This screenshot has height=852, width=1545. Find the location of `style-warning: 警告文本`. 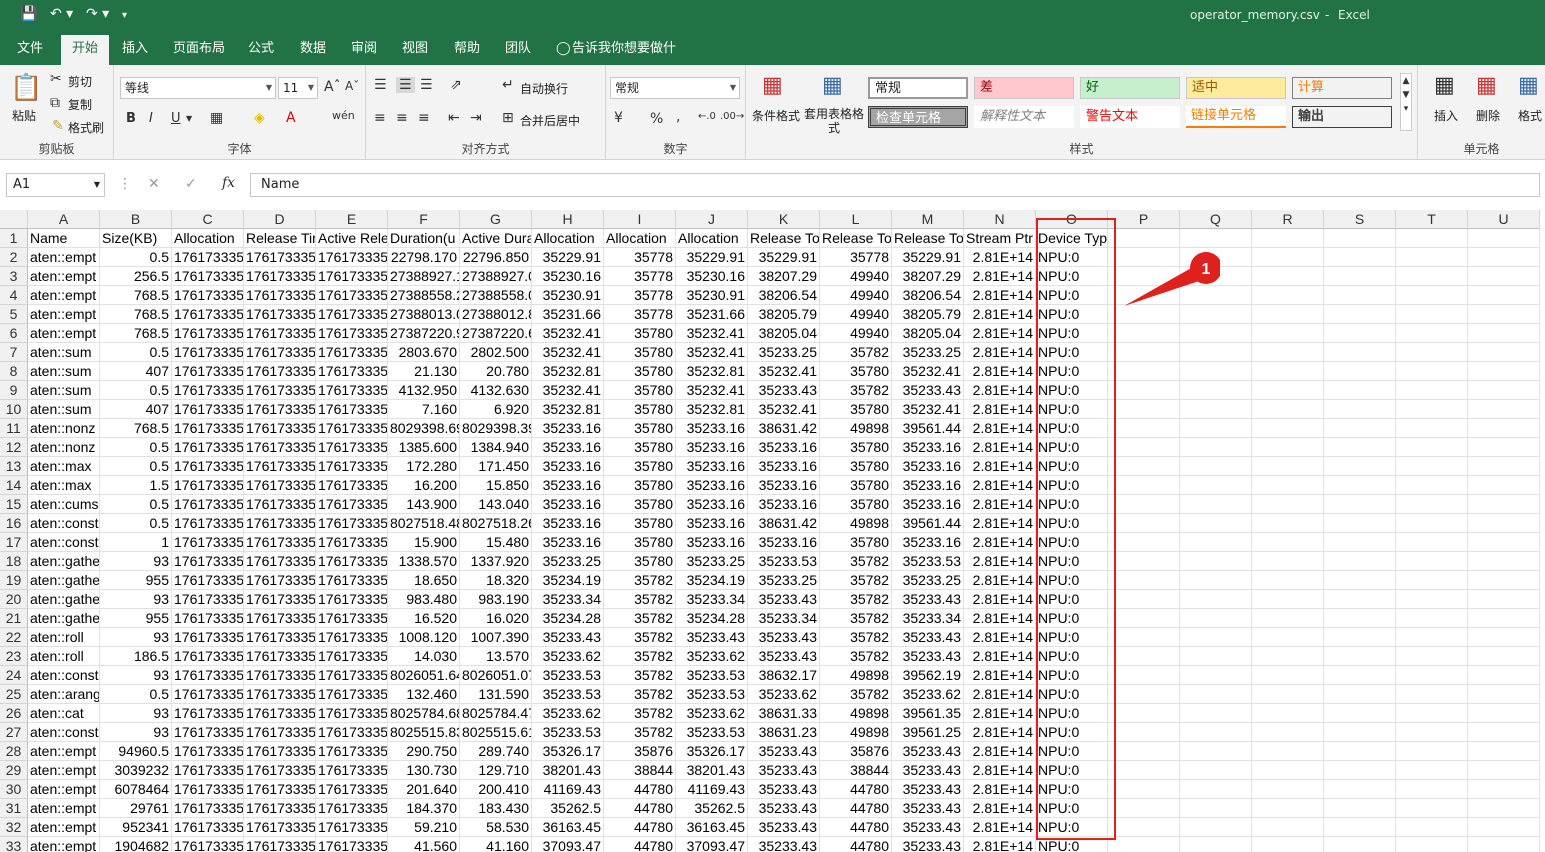

style-warning: 警告文本 is located at coordinates (1130, 117).